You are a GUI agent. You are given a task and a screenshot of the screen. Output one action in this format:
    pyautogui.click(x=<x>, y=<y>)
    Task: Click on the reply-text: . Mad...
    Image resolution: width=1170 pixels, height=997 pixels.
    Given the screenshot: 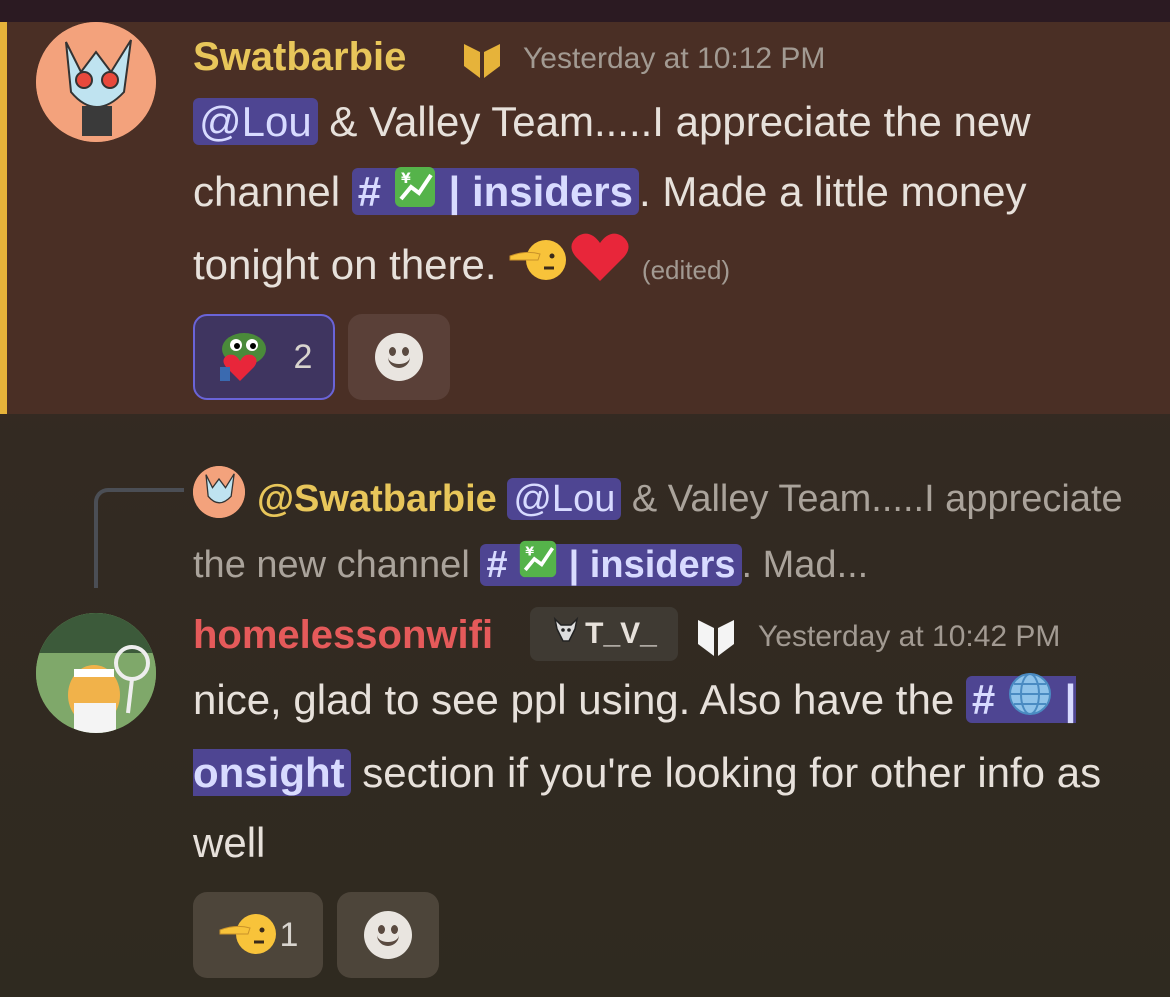 What is the action you would take?
    pyautogui.click(x=805, y=565)
    